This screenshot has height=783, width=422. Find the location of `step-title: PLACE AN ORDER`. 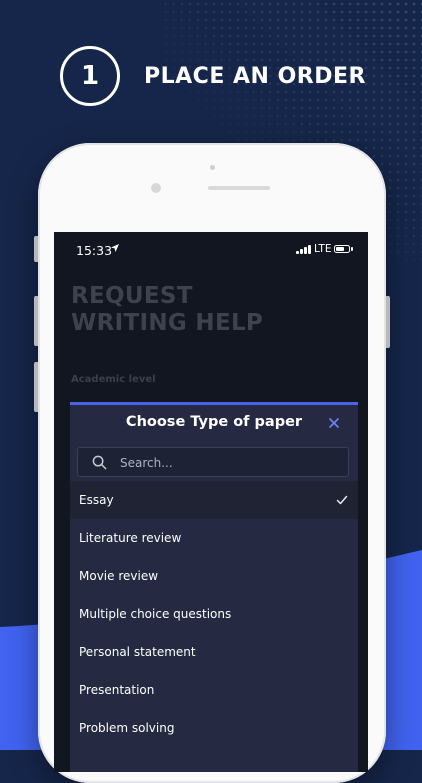

step-title: PLACE AN ORDER is located at coordinates (255, 76).